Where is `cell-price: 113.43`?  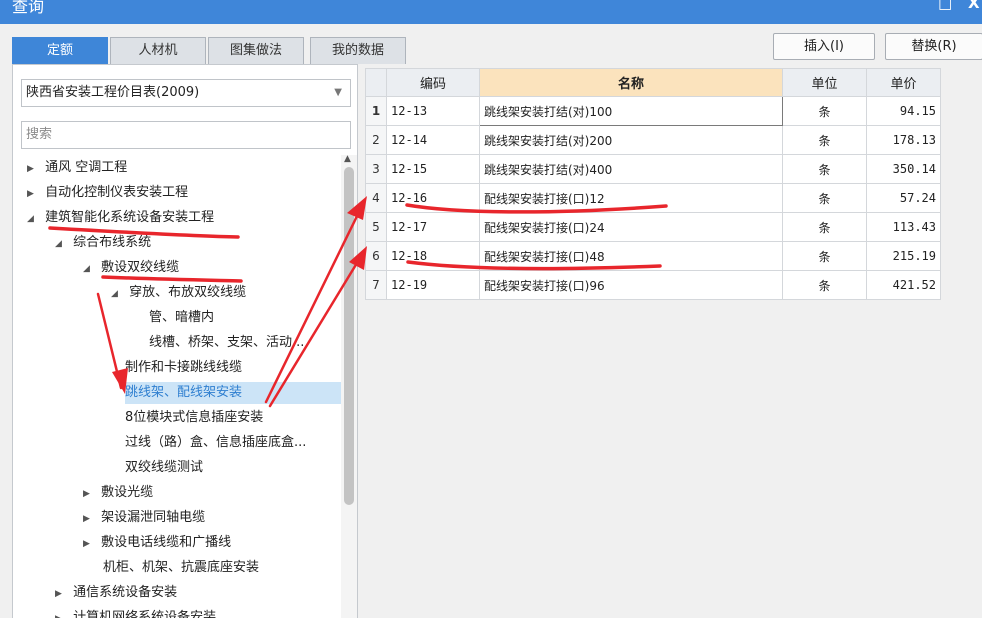 cell-price: 113.43 is located at coordinates (903, 227).